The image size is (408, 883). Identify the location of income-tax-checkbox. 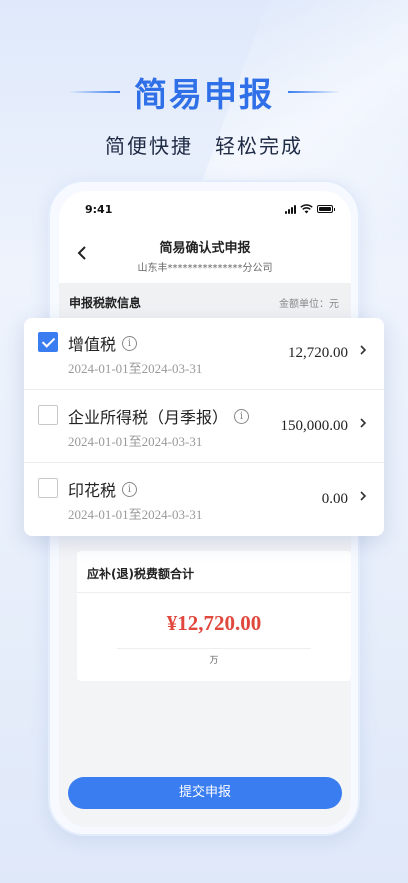
(48, 415).